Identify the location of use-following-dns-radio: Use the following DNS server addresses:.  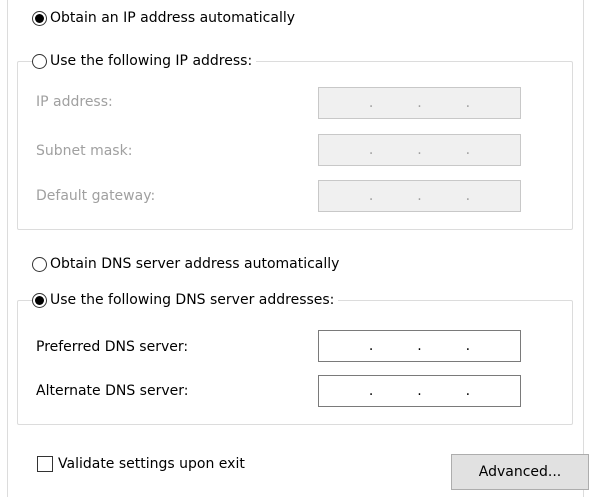
(185, 300).